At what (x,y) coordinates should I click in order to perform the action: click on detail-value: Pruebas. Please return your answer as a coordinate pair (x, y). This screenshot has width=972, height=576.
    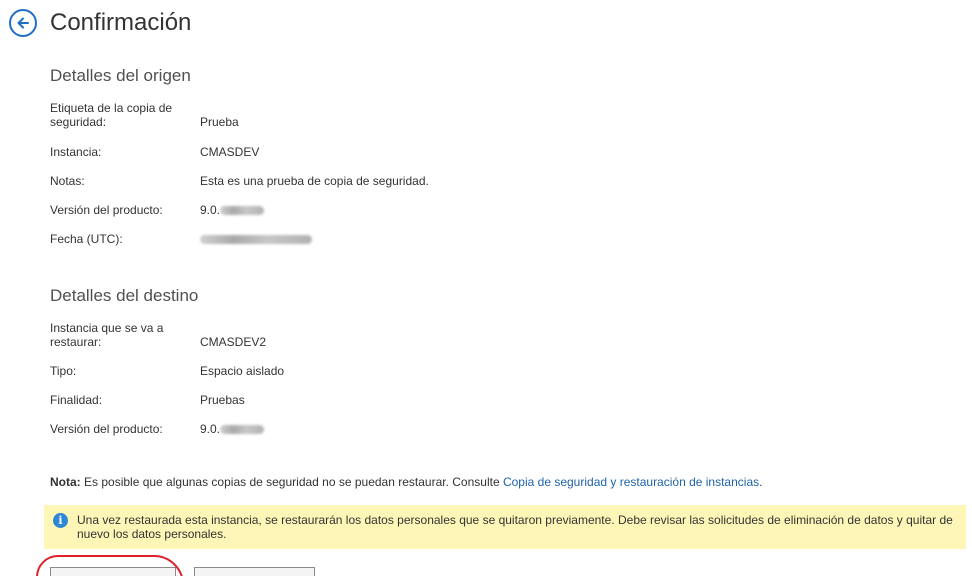
    Looking at the image, I should click on (222, 400).